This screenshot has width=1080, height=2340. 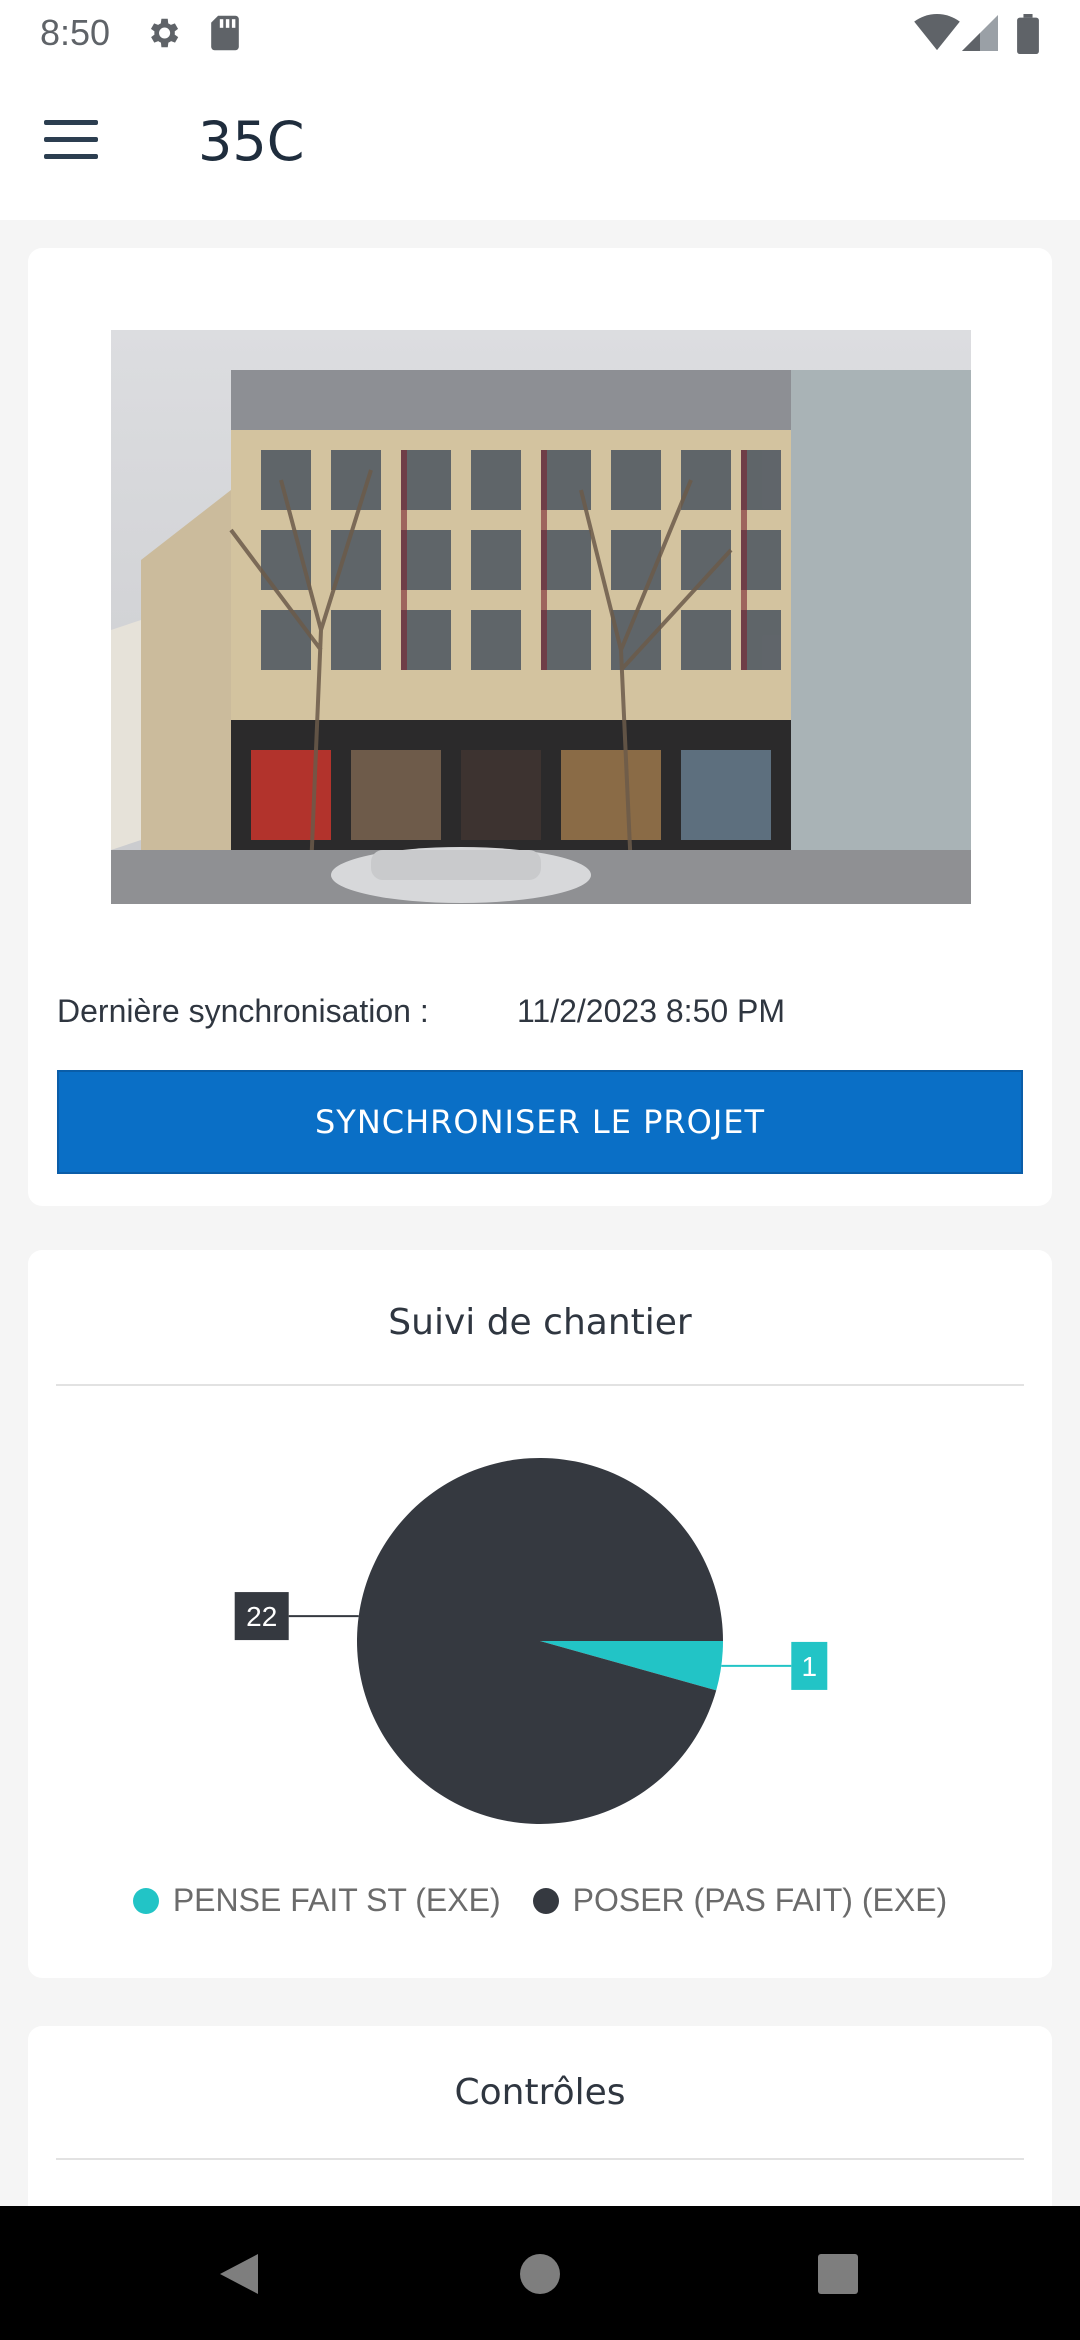 I want to click on app-bar: 35C, so click(x=540, y=143).